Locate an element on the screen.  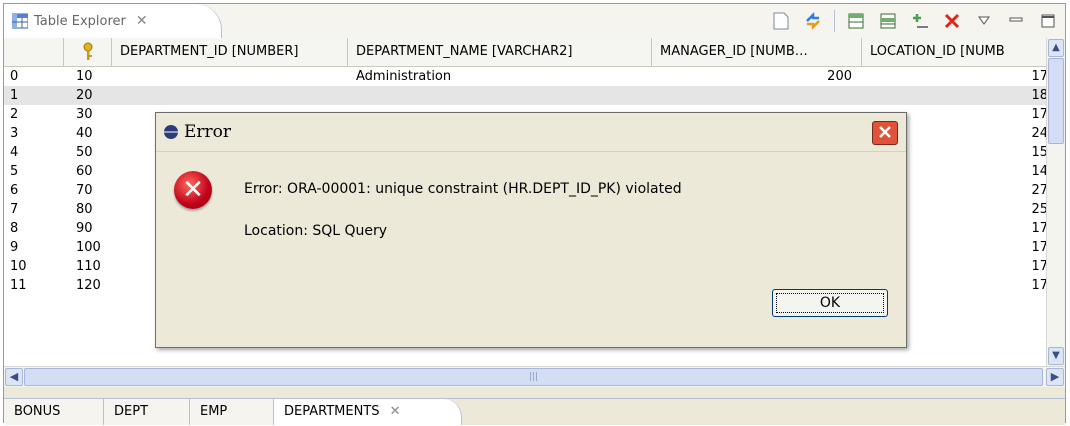
tab-table-explorer: Table Explorer ✕ is located at coordinates (113, 21).